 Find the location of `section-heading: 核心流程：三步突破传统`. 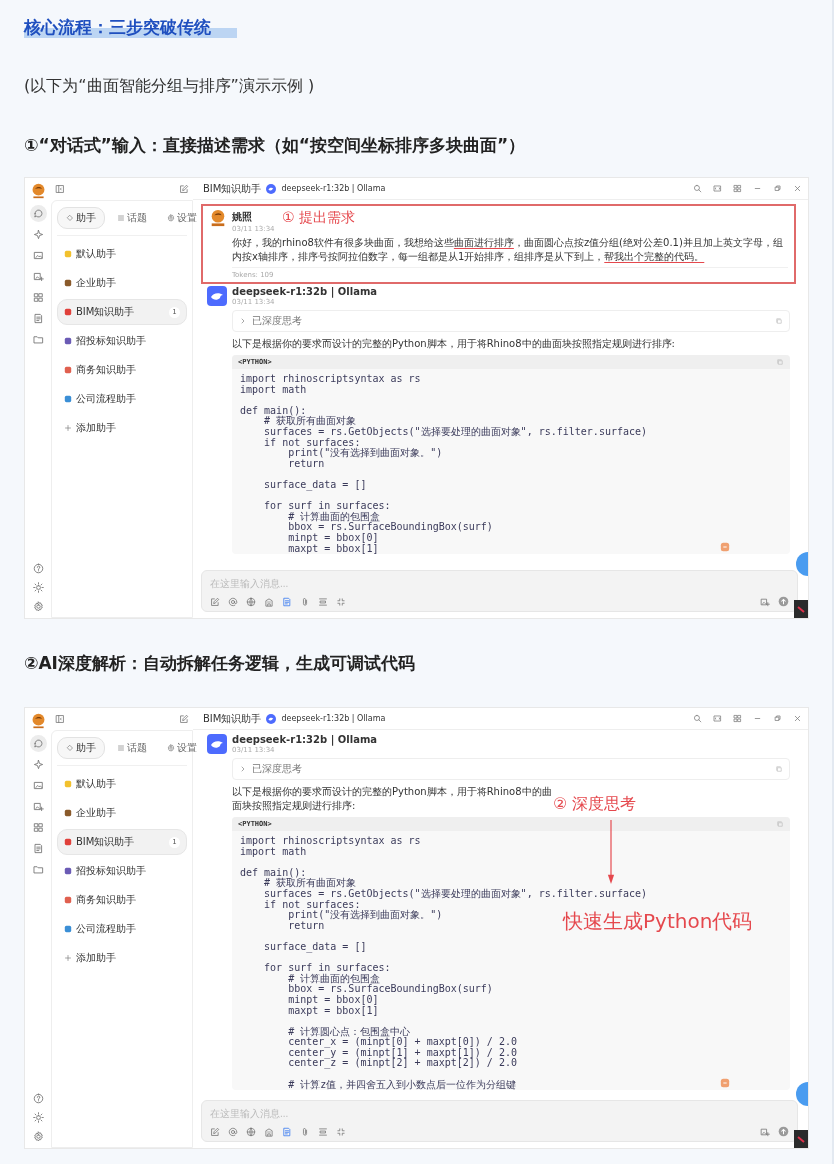

section-heading: 核心流程：三步突破传统 is located at coordinates (130, 27).